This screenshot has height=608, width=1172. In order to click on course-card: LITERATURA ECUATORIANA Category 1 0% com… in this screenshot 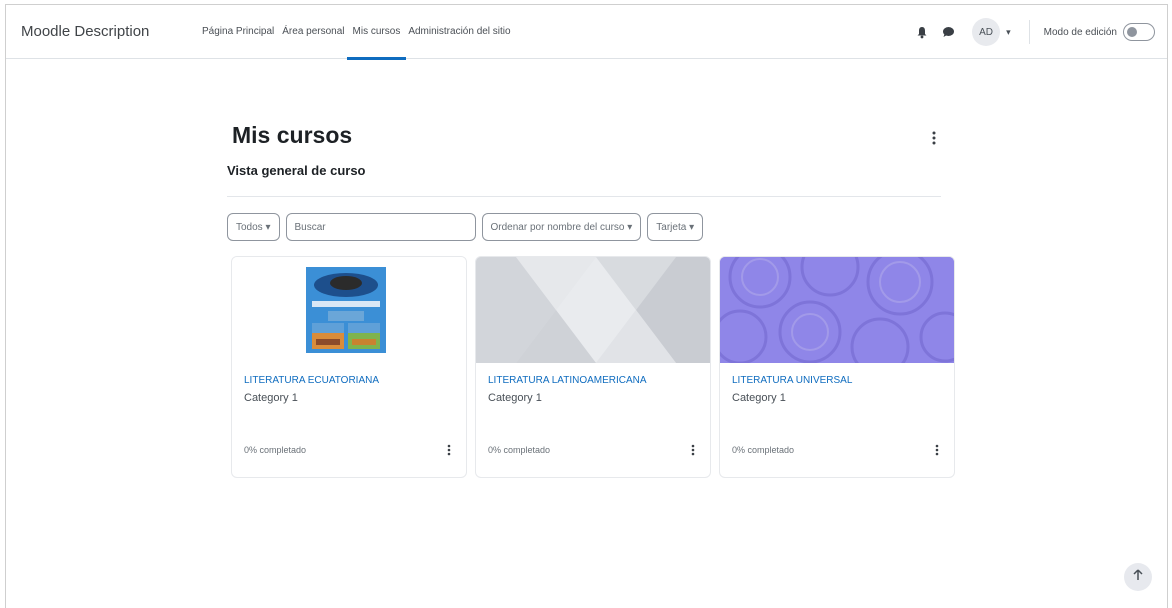, I will do `click(349, 367)`.